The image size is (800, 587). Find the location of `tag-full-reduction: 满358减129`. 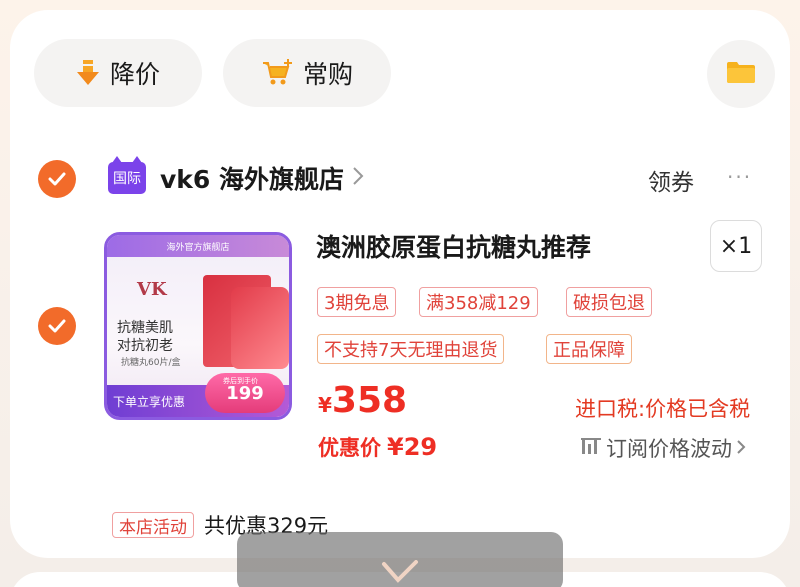

tag-full-reduction: 满358减129 is located at coordinates (478, 302).